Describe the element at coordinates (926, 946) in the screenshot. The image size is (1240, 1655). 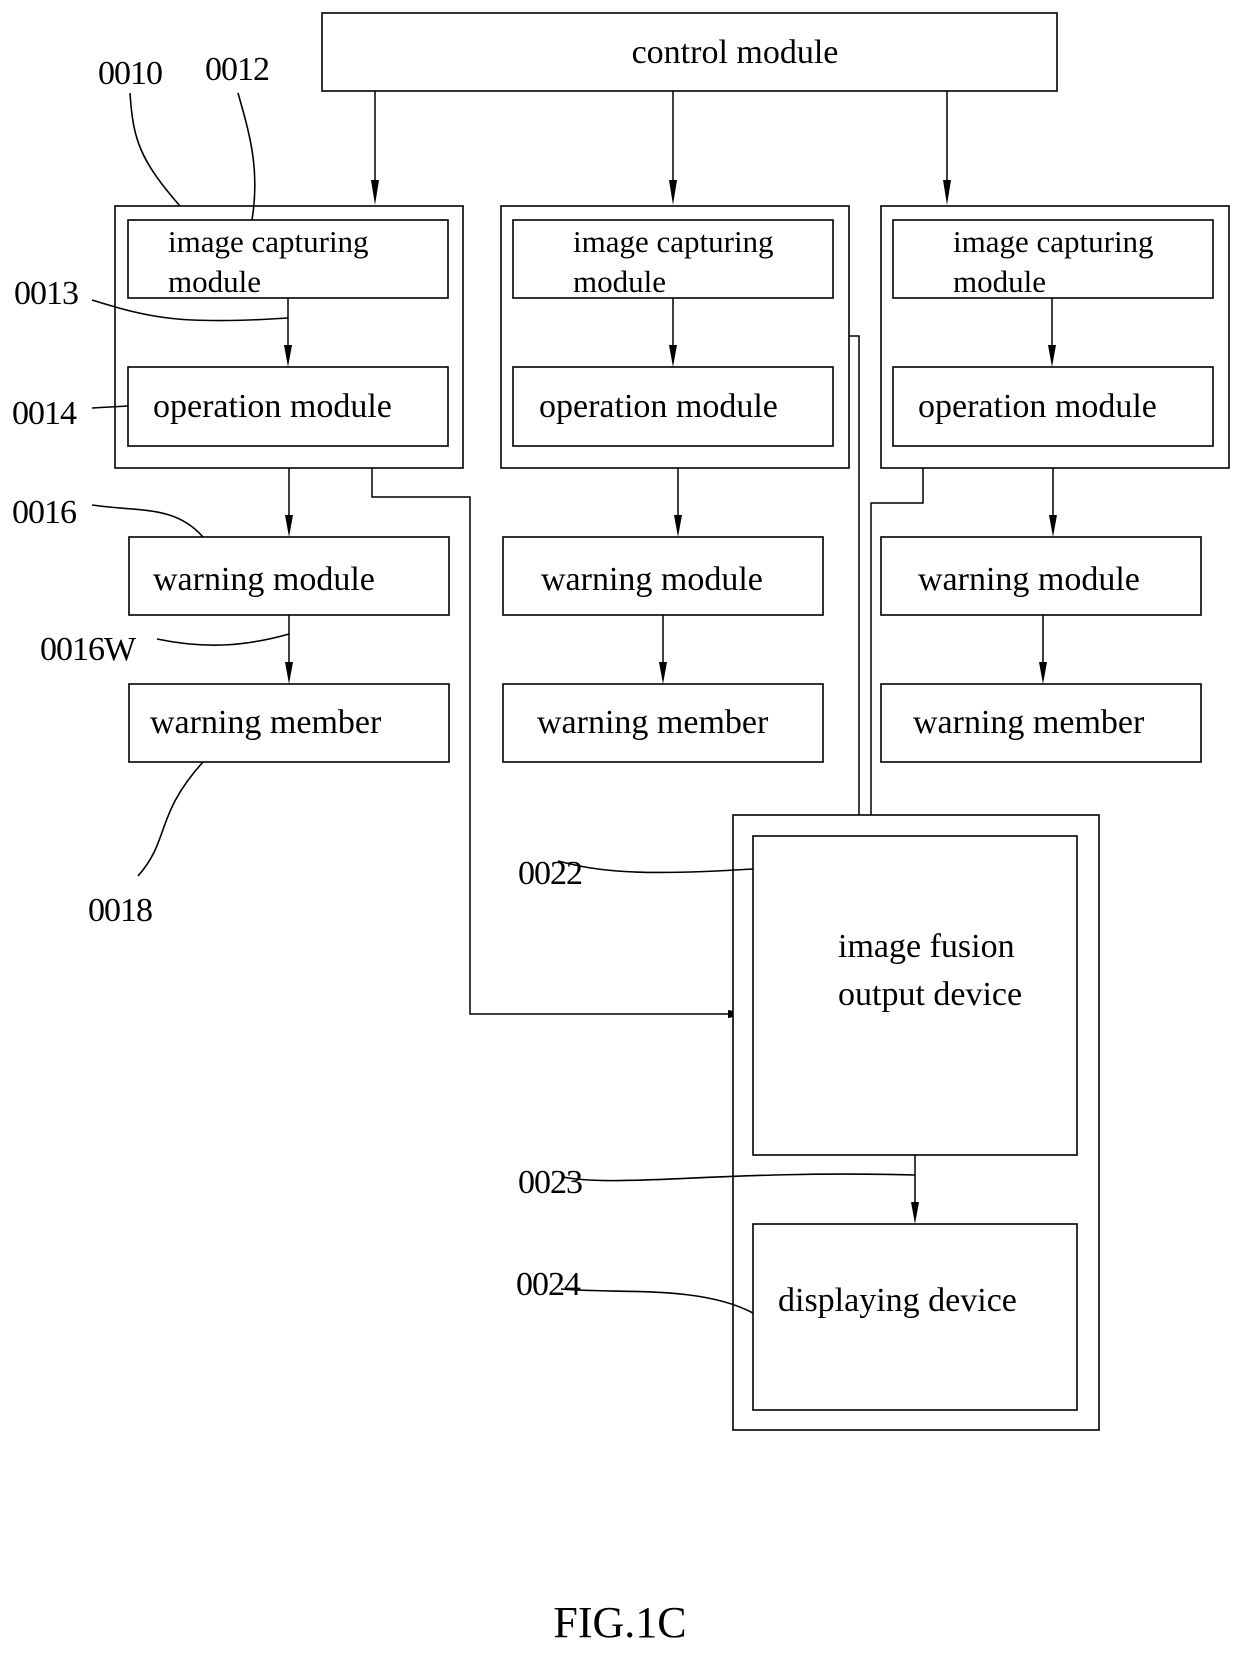
I see `image-fusion-output-device-label-line1: image fusion` at that location.